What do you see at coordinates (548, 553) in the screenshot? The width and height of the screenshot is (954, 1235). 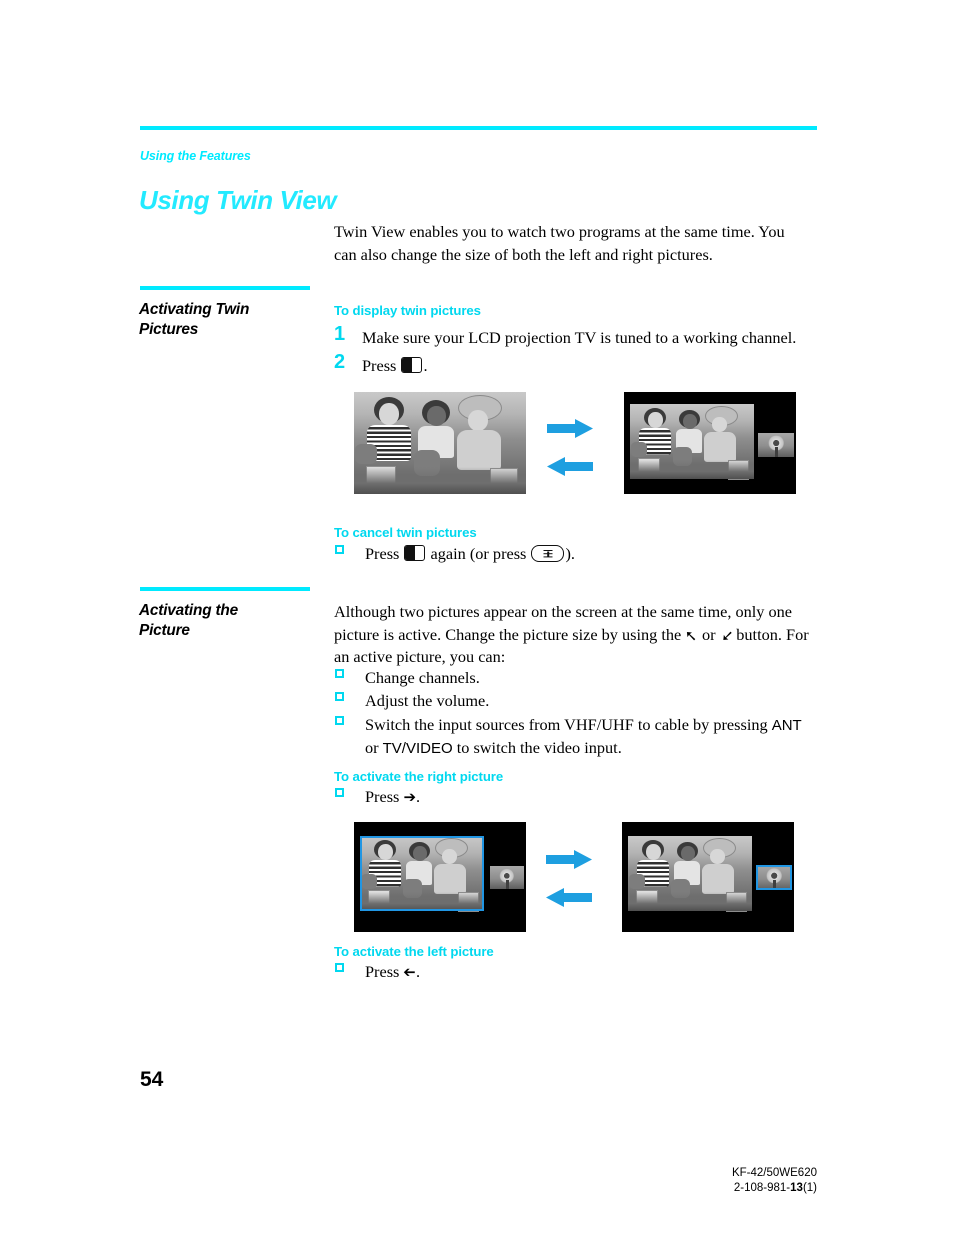 I see `jump-button-icon` at bounding box center [548, 553].